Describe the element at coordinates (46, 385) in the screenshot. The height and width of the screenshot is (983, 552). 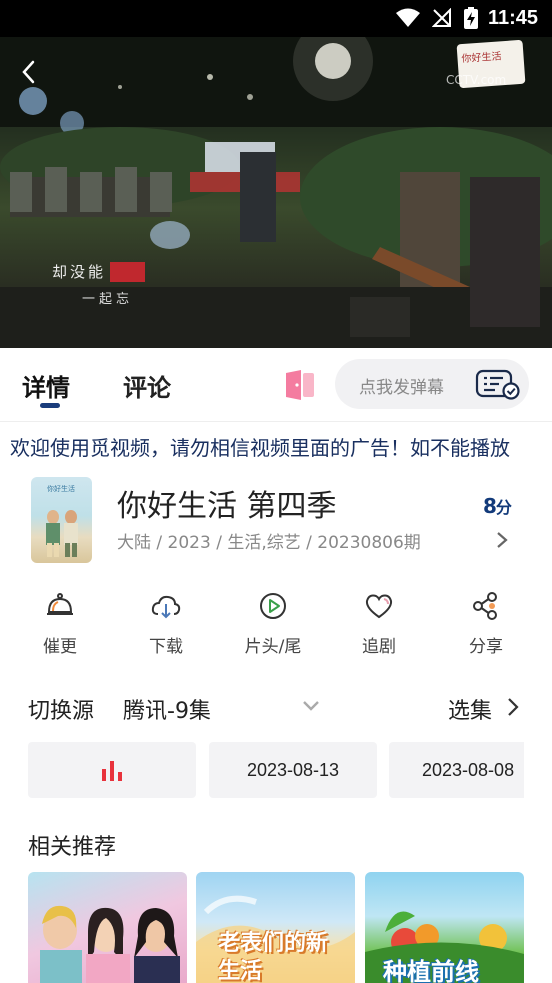
I see `tab-detail: 详情` at that location.